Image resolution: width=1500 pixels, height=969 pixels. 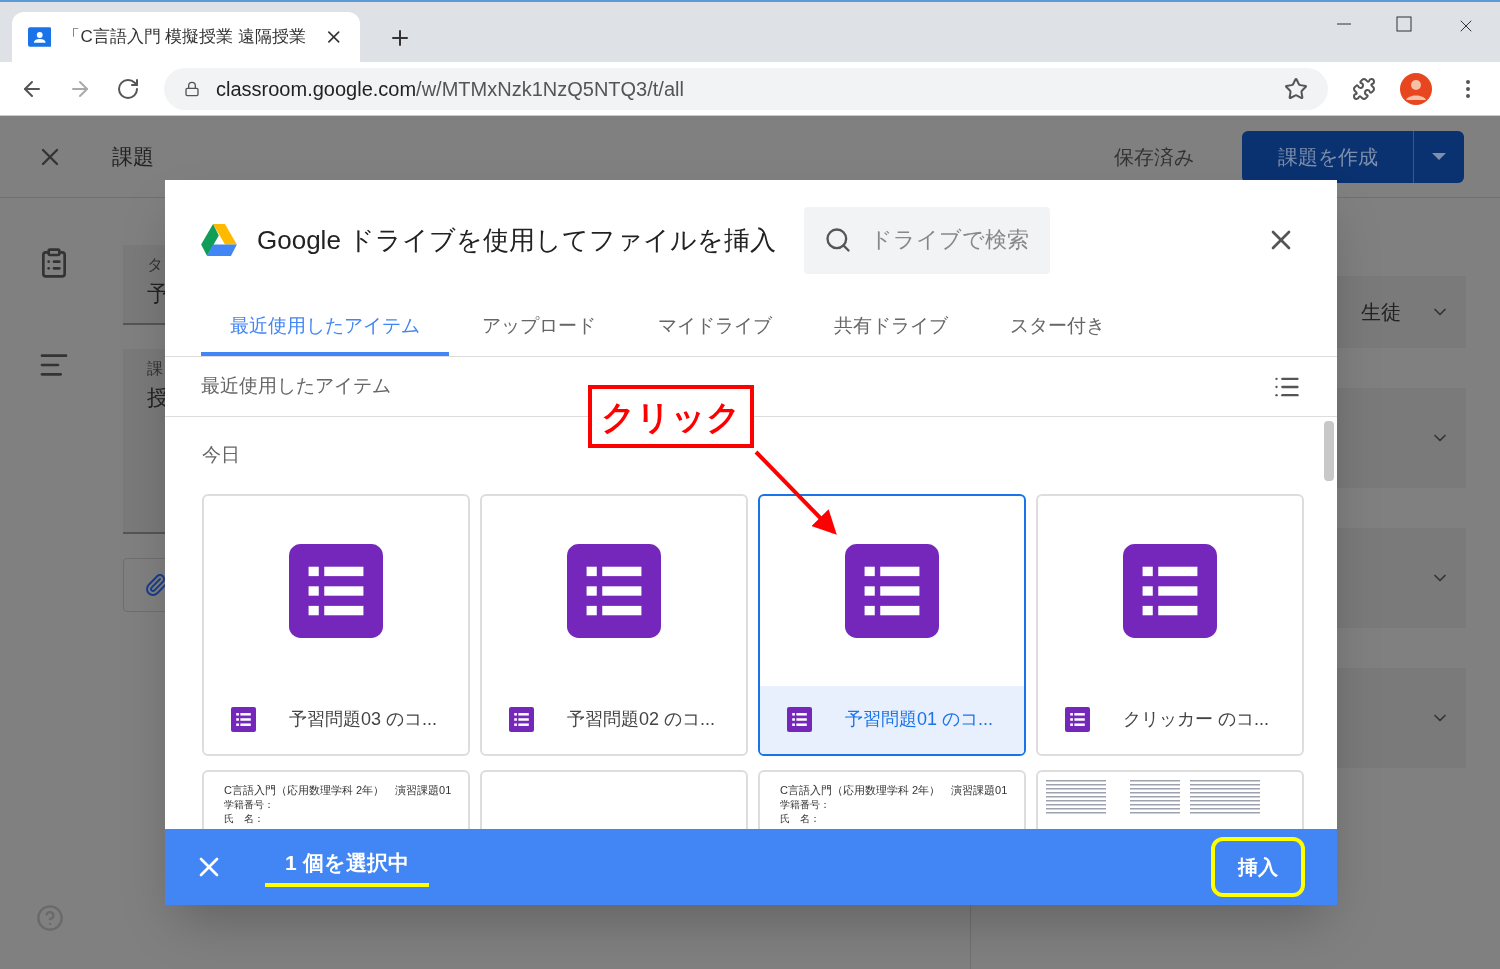 I want to click on field-label: 課, so click(x=155, y=369).